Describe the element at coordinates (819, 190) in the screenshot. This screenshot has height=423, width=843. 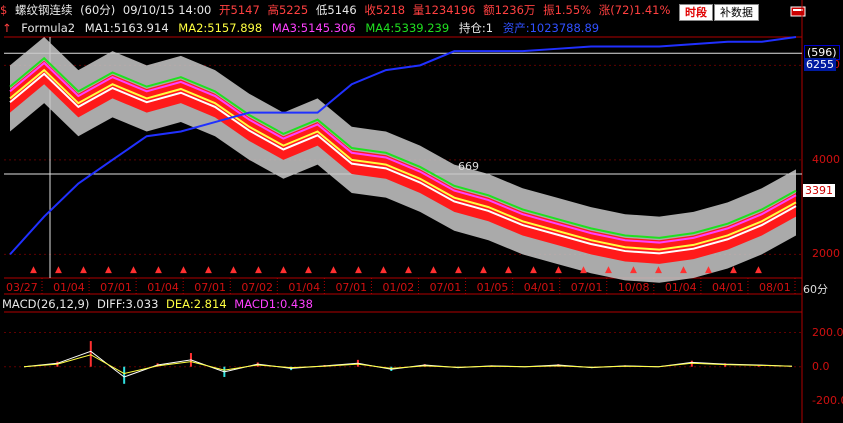
I see `last-price-tag: 3391` at that location.